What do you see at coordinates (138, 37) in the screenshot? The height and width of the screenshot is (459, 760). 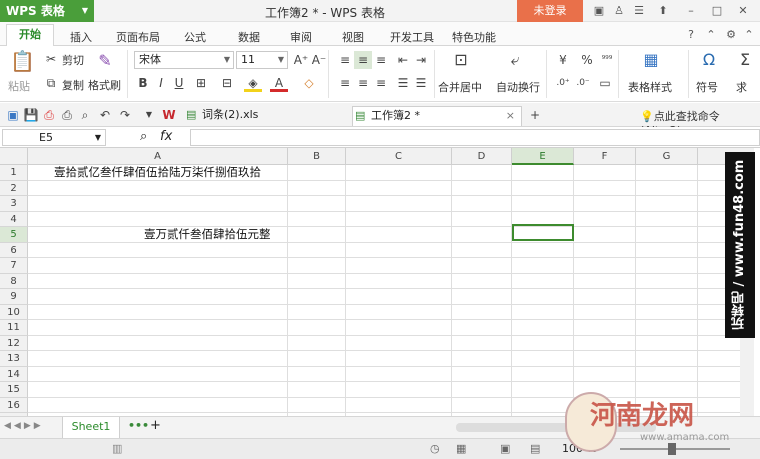 I see `tab-page-layout: 页面布局` at bounding box center [138, 37].